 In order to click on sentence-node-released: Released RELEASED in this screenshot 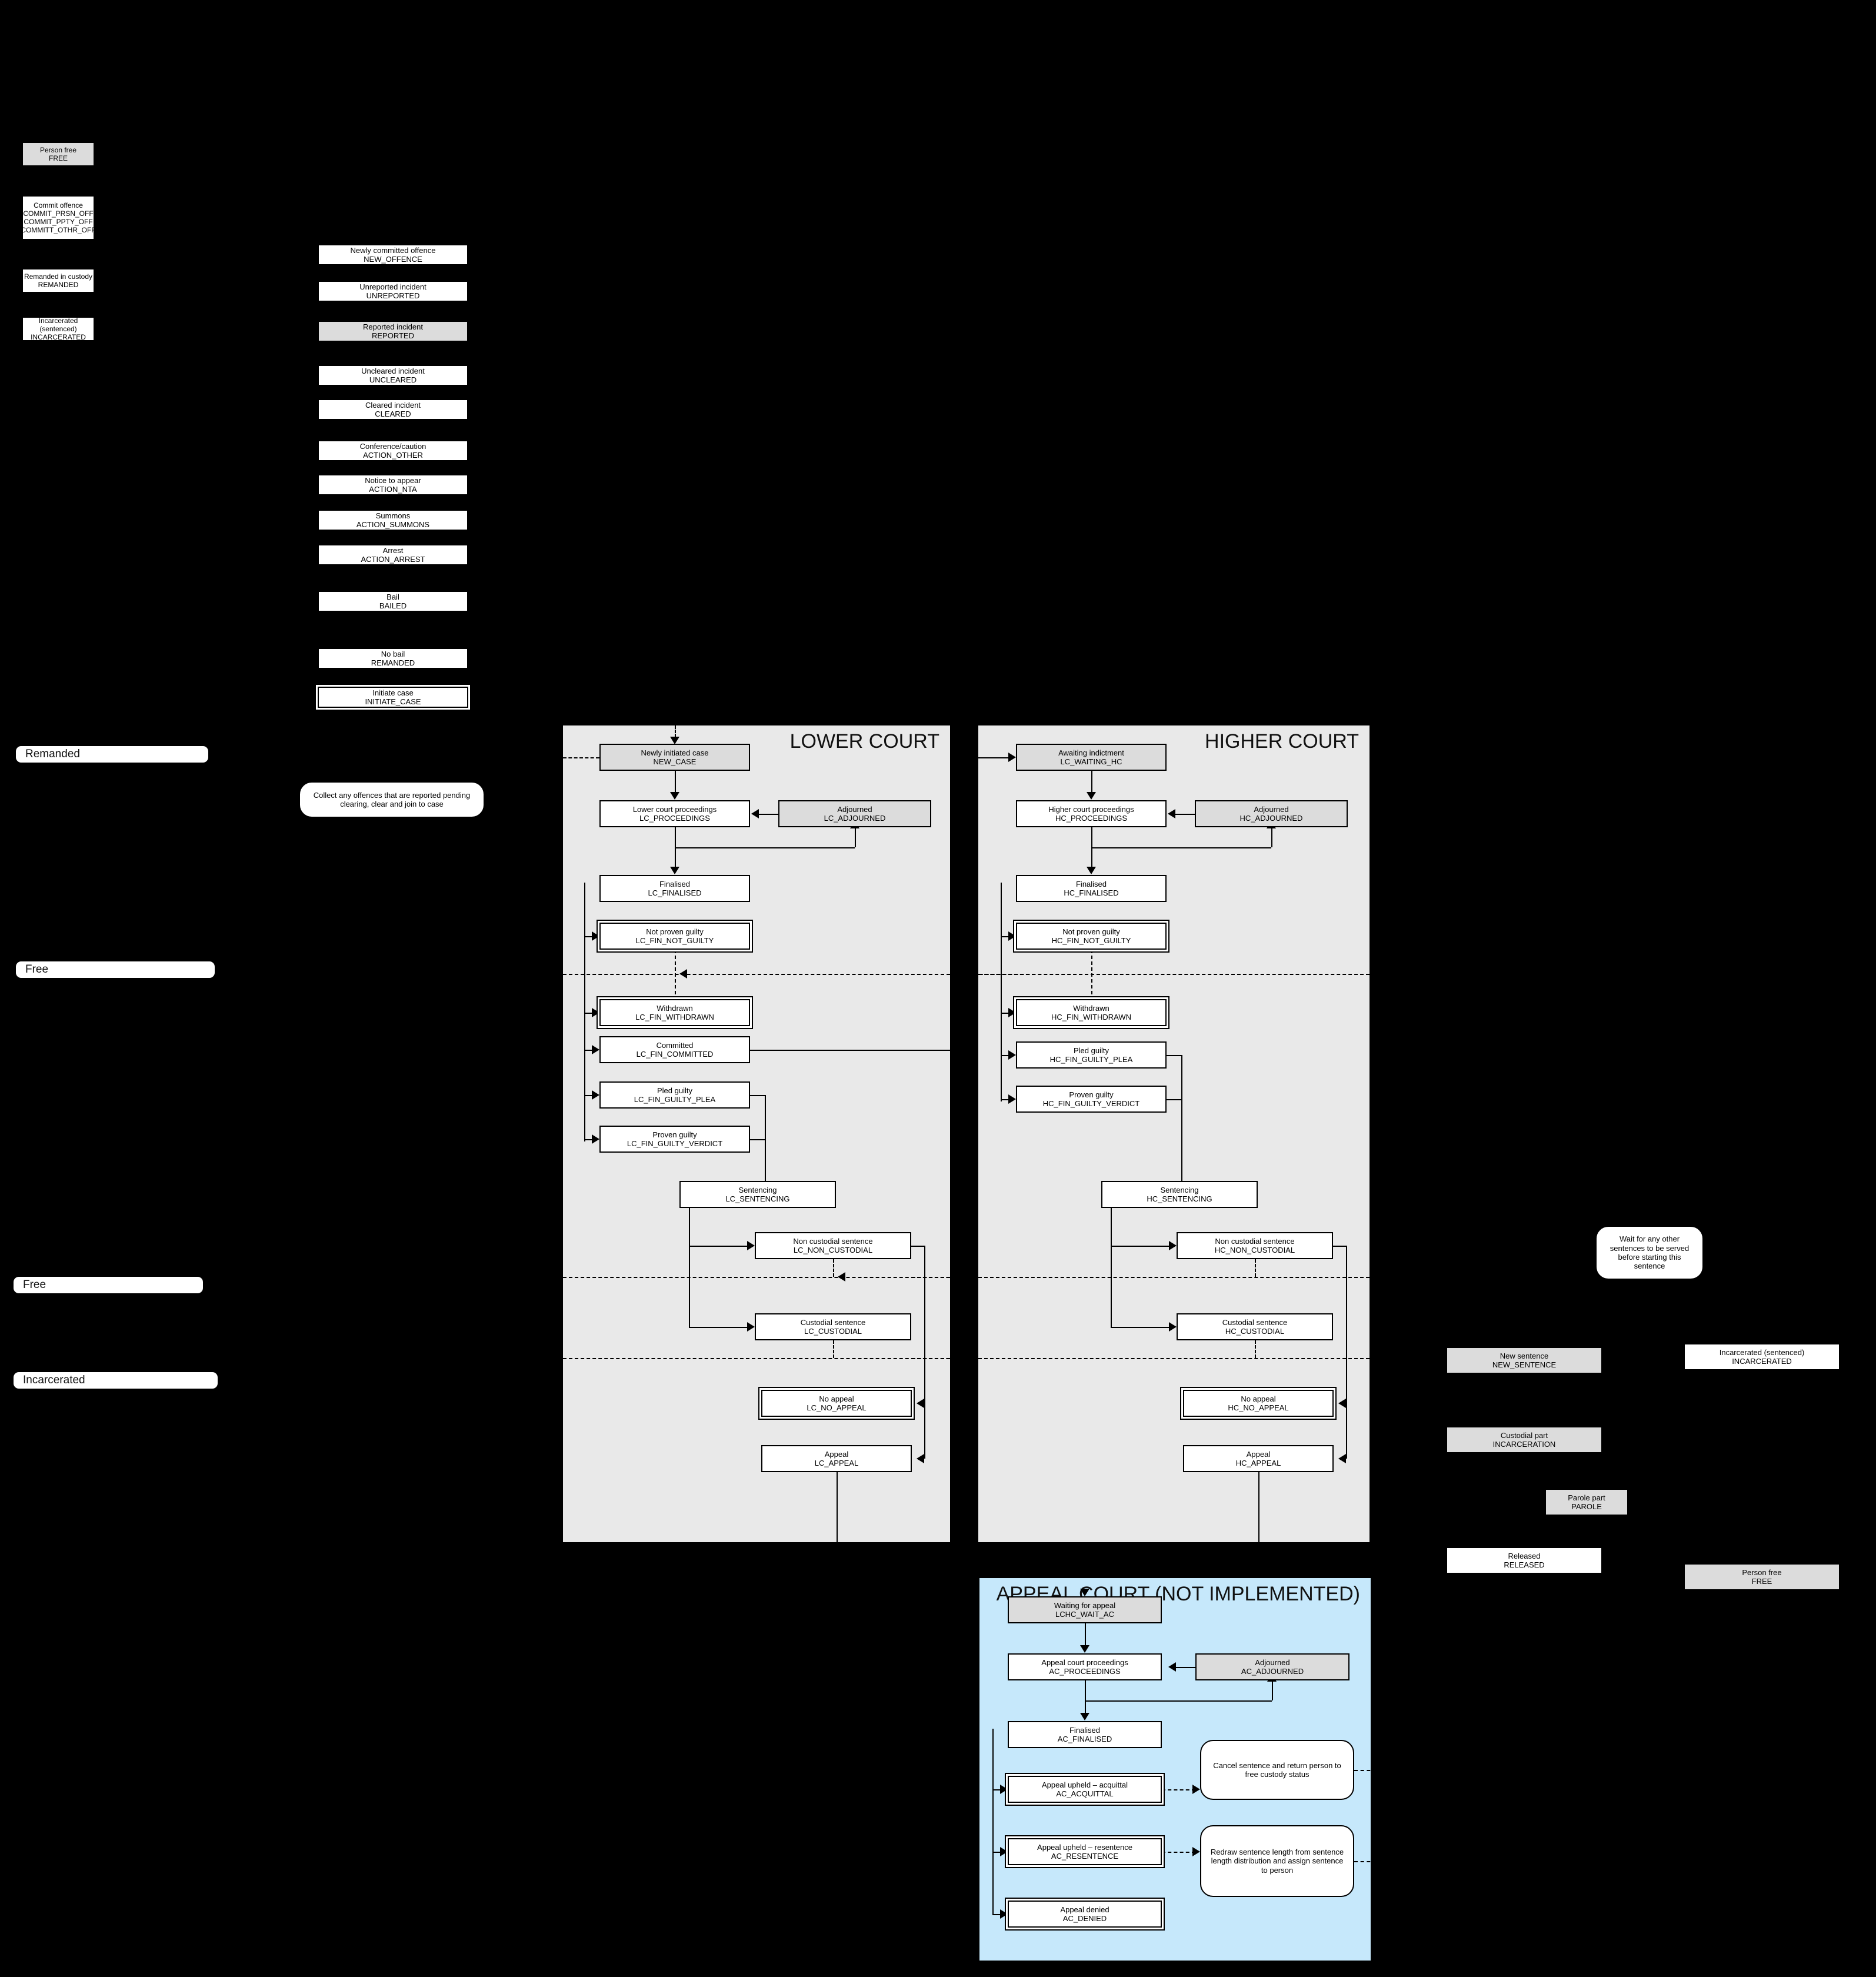, I will do `click(1524, 1560)`.